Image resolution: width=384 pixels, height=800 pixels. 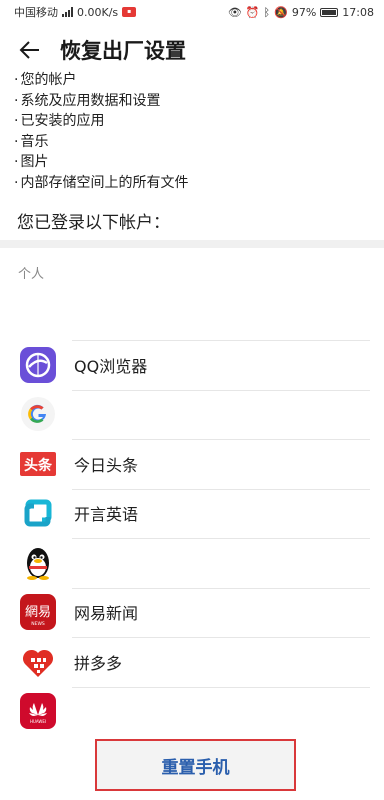 I want to click on bluetooth-icon: ᛒ, so click(x=267, y=12).